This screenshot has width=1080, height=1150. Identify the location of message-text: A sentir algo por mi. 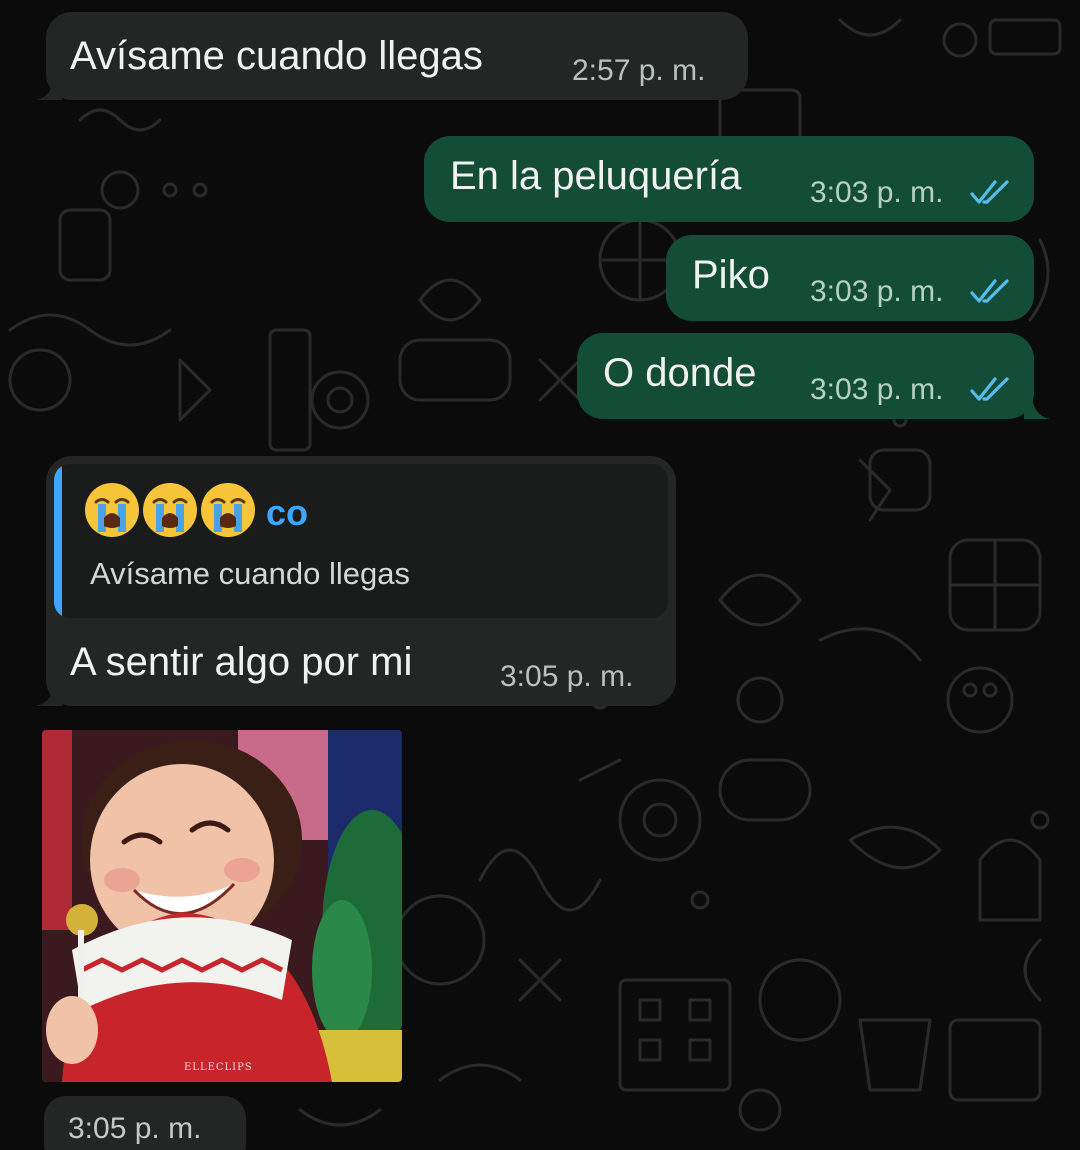
(241, 662).